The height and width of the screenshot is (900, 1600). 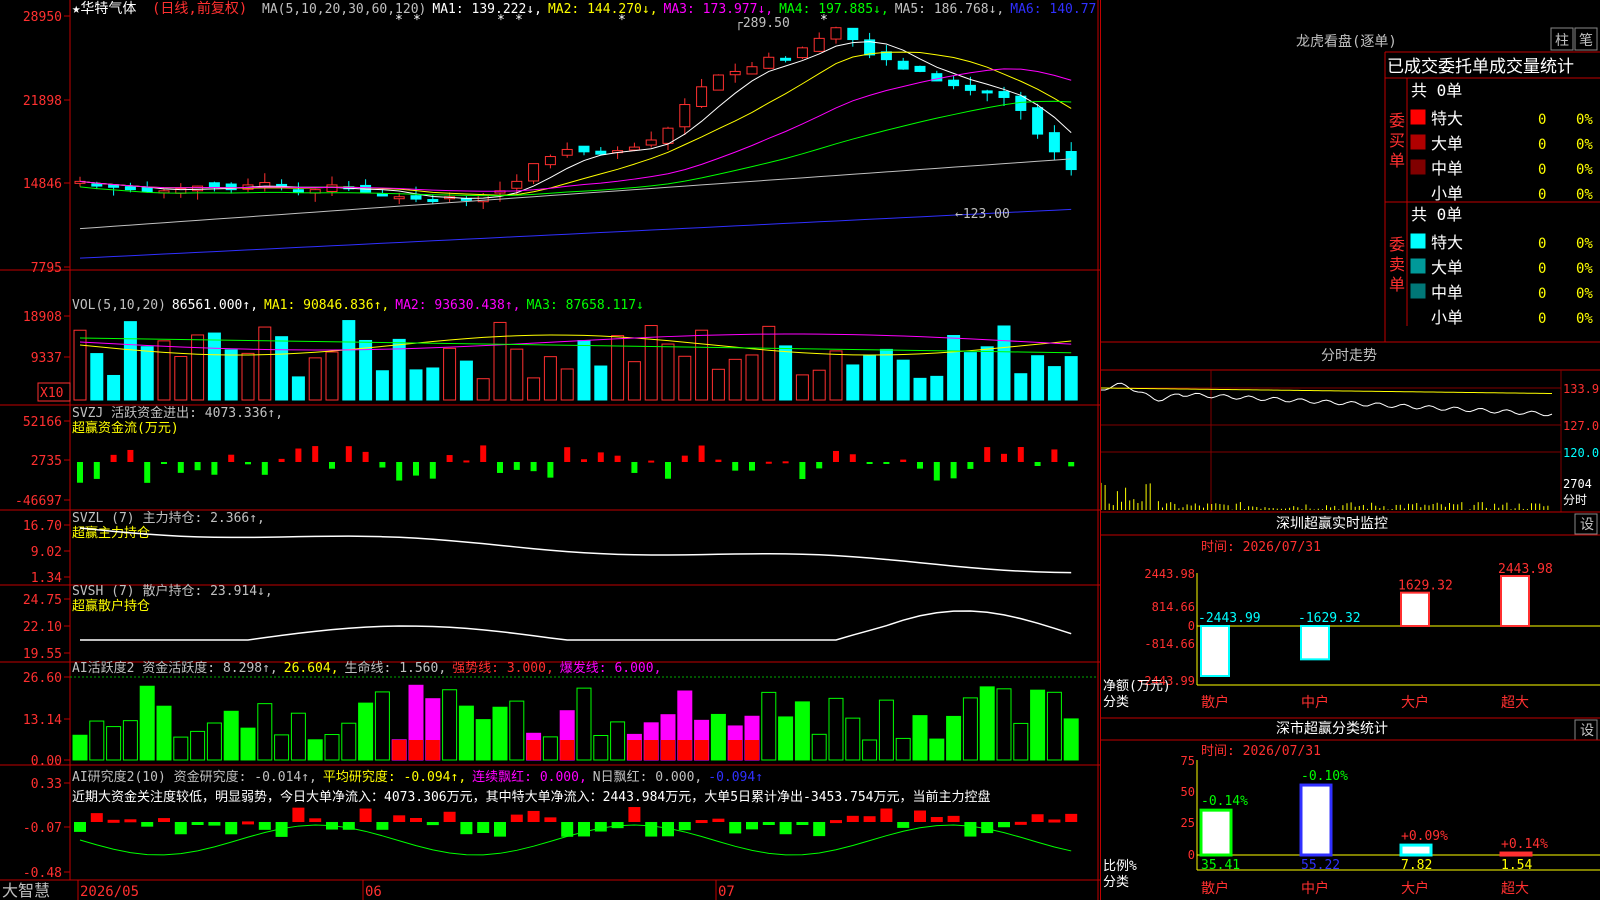 What do you see at coordinates (1424, 836) in the screenshot?
I see `szc-chg-2: +0.09%` at bounding box center [1424, 836].